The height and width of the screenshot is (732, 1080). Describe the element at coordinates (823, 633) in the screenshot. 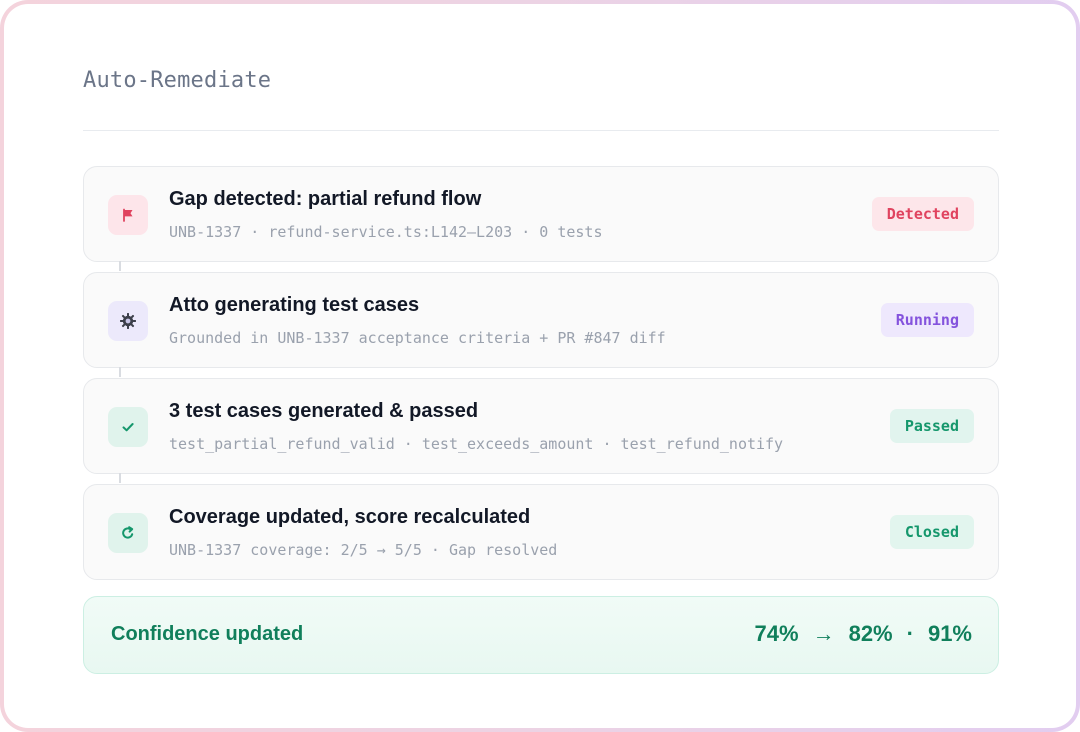

I see `arrow-right-icon: →` at that location.